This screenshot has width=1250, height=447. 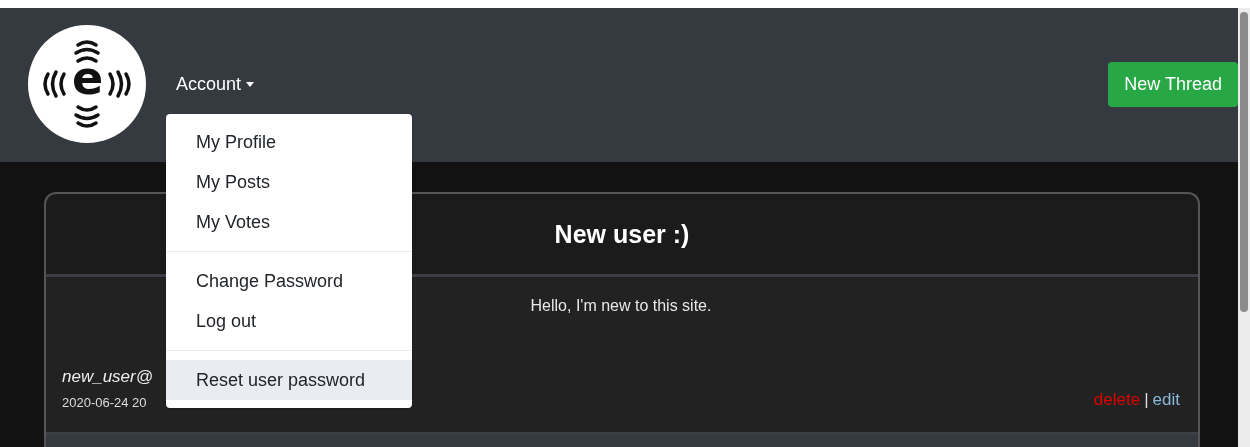 What do you see at coordinates (105, 402) in the screenshot?
I see `post-date: 2020-06-24 20` at bounding box center [105, 402].